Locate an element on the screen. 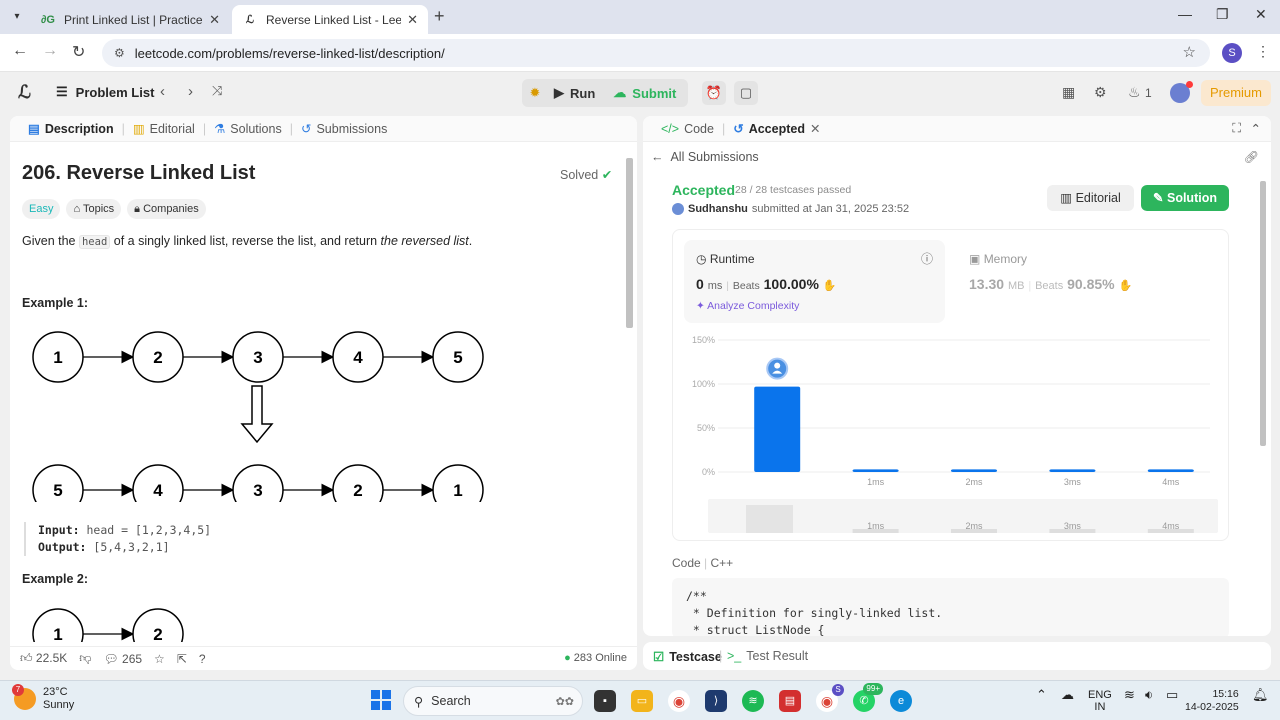 Image resolution: width=1280 pixels, height=720 pixels. battery-icon: ▭ is located at coordinates (1172, 694).